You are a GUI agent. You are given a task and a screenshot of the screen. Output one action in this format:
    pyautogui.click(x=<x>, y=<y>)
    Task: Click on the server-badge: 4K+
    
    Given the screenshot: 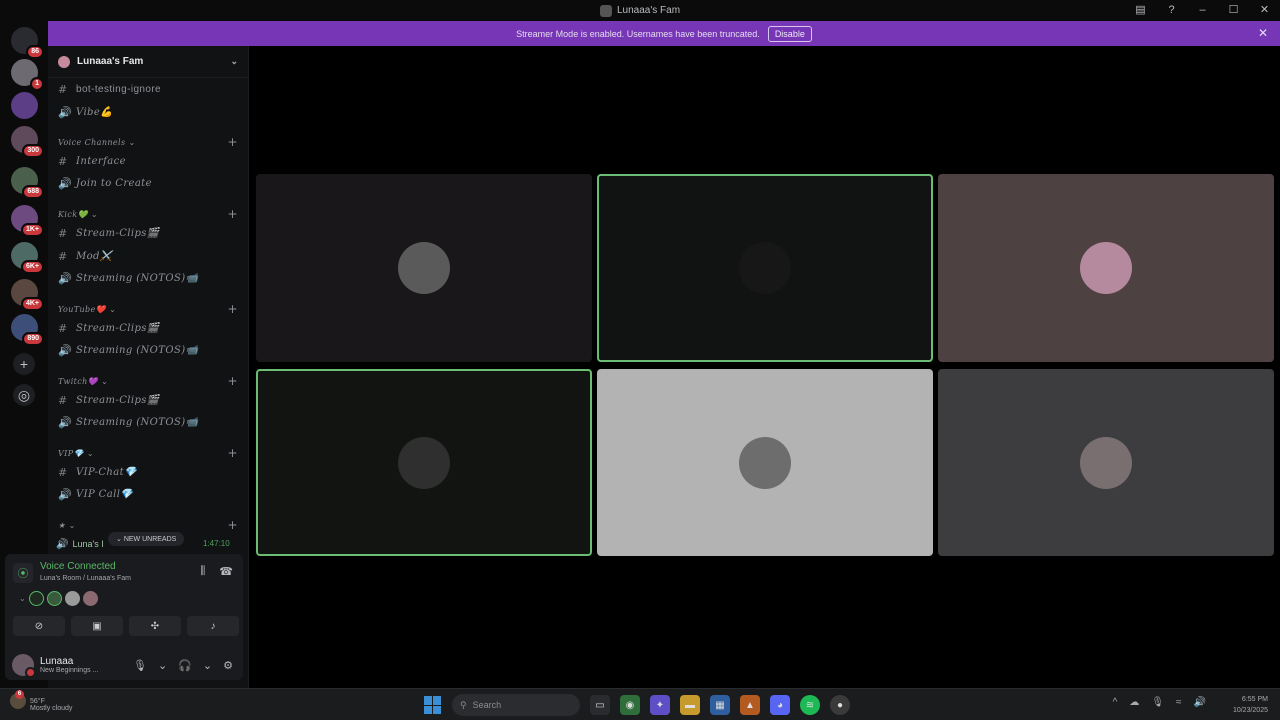 What is the action you would take?
    pyautogui.click(x=32, y=304)
    